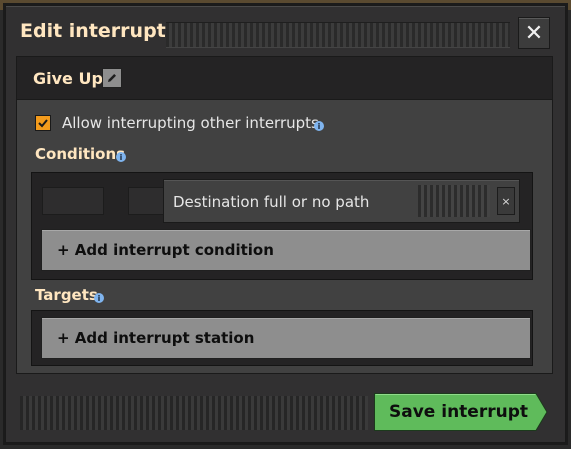 This screenshot has height=449, width=571. What do you see at coordinates (286, 250) in the screenshot?
I see `add-condition-button: + Add interrupt condition` at bounding box center [286, 250].